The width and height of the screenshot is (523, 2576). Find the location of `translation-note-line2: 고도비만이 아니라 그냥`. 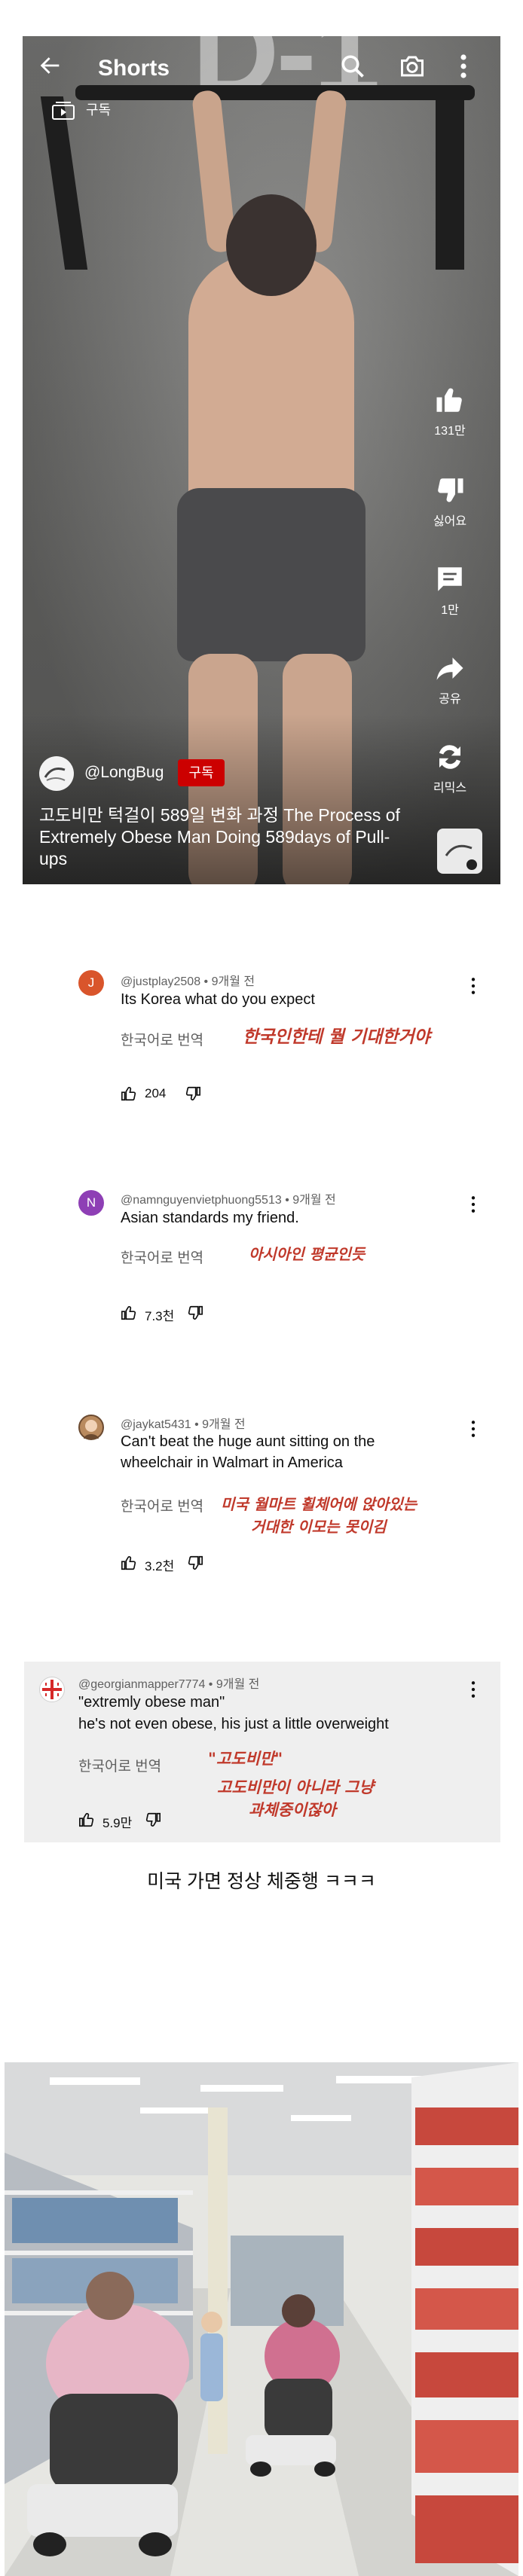

translation-note-line2: 고도비만이 아니라 그냥 is located at coordinates (295, 1787).